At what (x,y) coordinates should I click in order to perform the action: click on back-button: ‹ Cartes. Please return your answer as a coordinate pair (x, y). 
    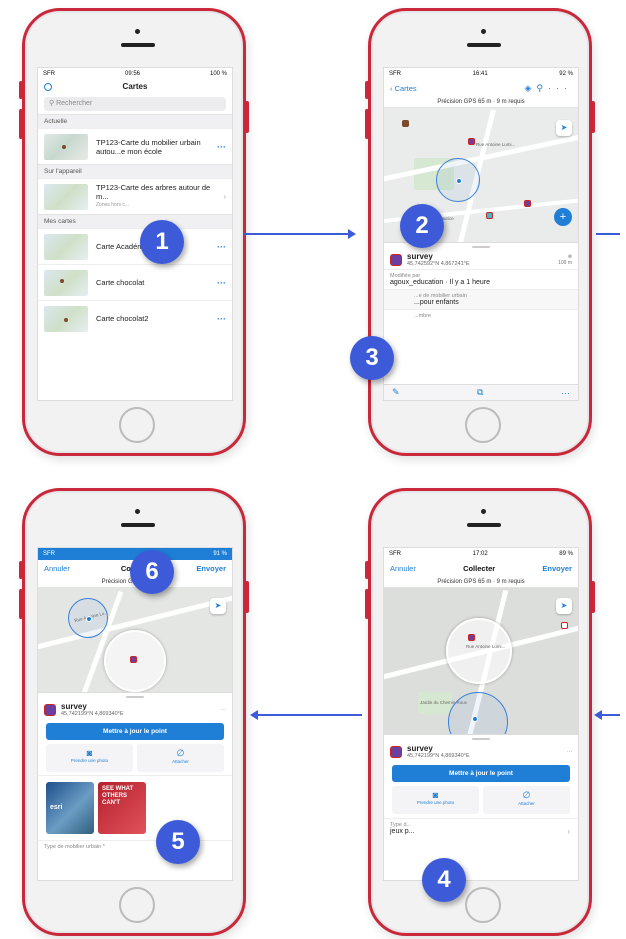
    Looking at the image, I should click on (403, 88).